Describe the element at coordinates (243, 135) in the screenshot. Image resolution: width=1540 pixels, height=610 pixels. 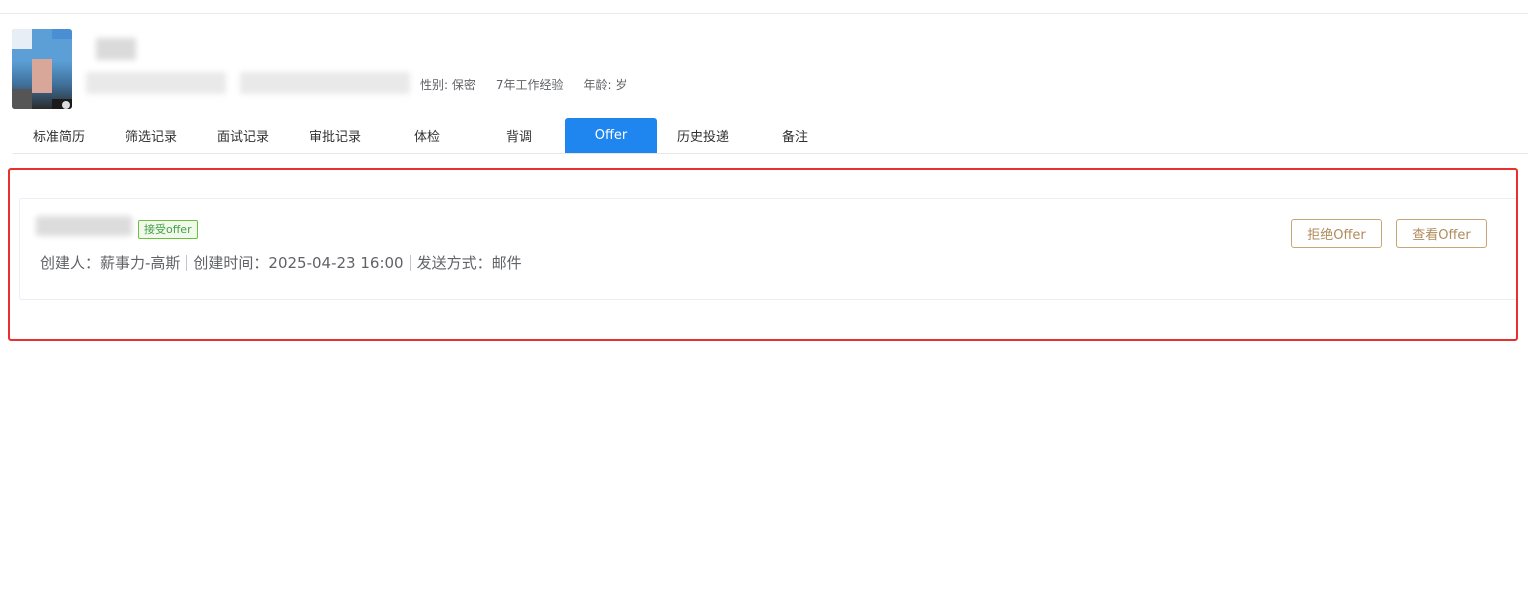
I see `tab-interview-records: 面试记录` at that location.